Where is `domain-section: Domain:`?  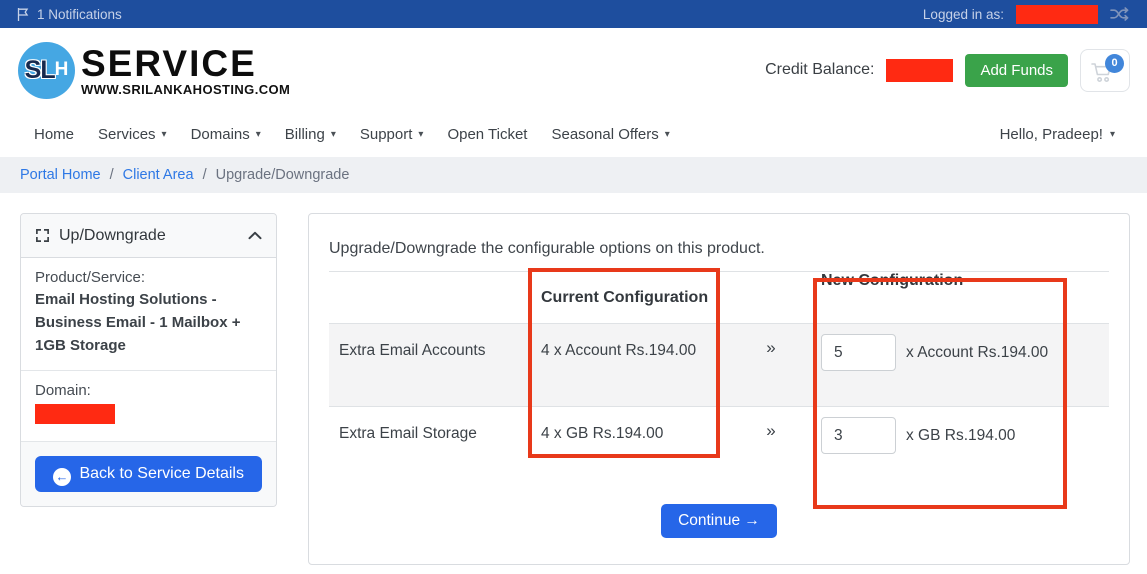 domain-section: Domain: is located at coordinates (148, 406).